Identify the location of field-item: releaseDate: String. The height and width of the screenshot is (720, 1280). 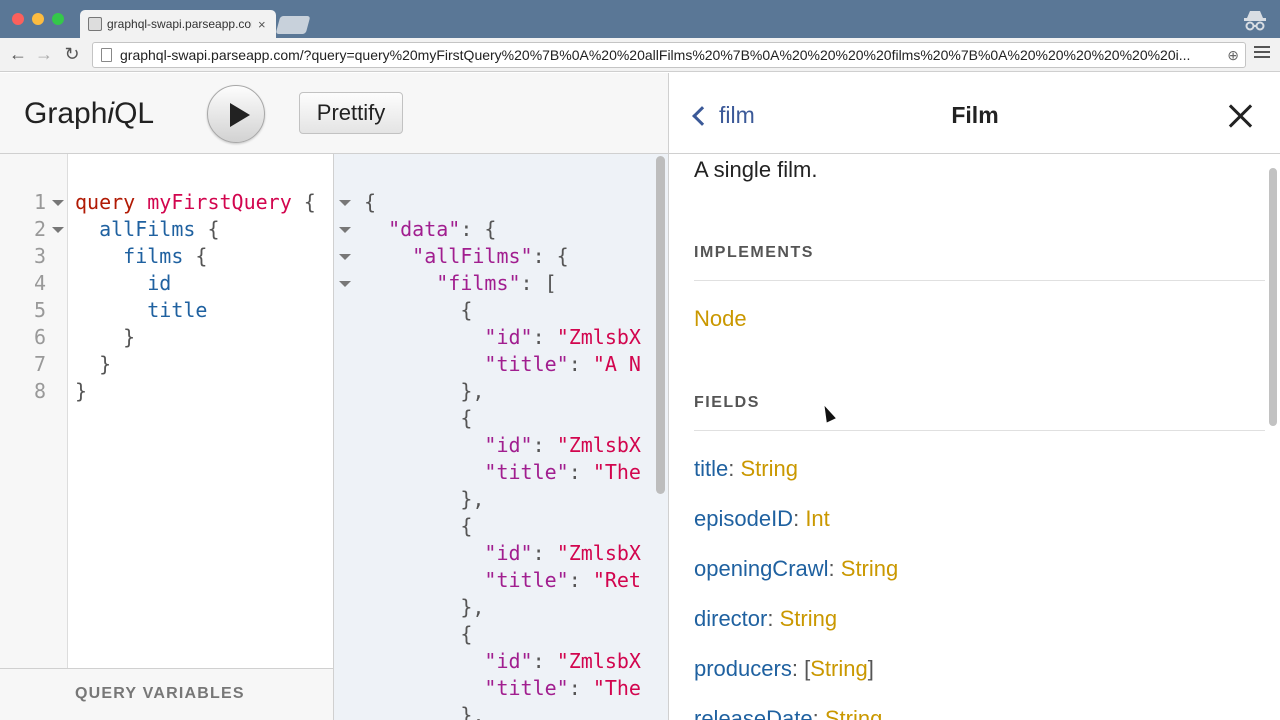
(788, 713).